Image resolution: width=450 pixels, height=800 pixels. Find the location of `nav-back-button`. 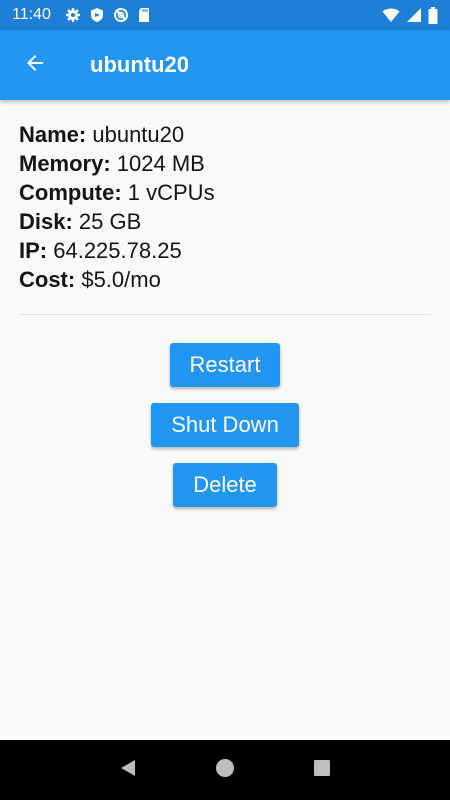

nav-back-button is located at coordinates (128, 770).